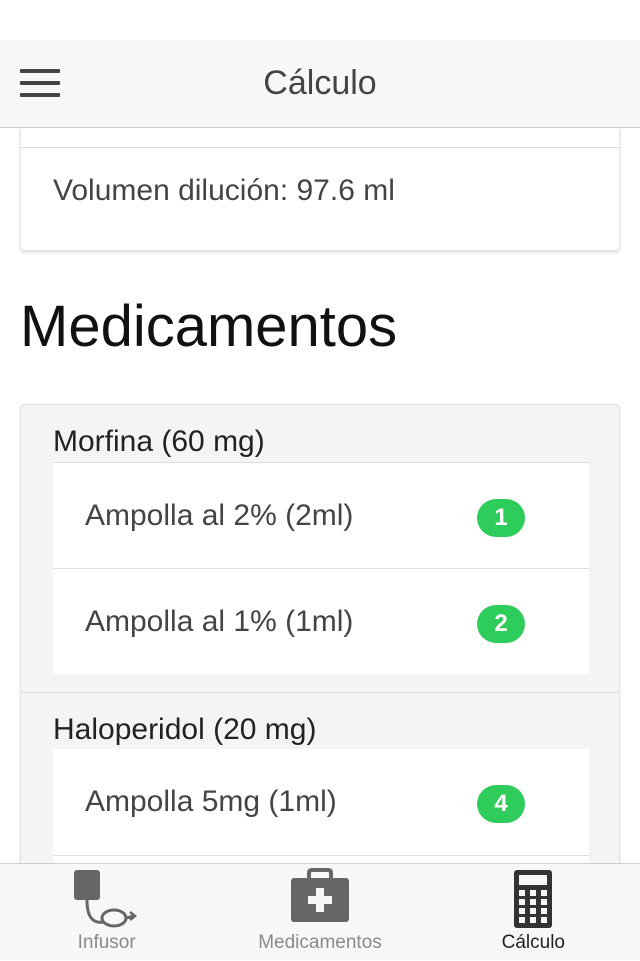  I want to click on status-bar, so click(320, 20).